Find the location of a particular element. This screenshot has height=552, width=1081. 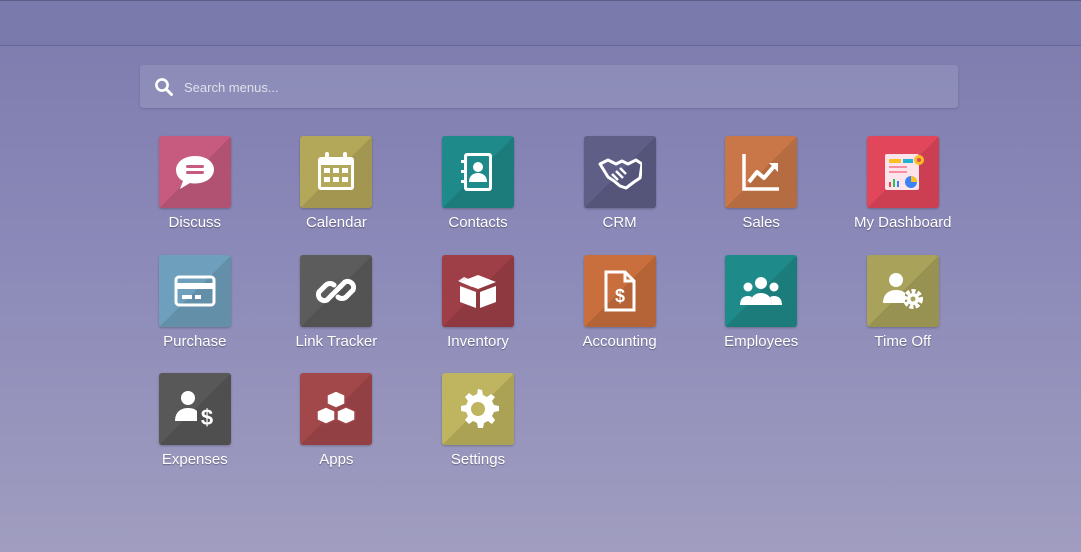

handshake-icon is located at coordinates (620, 174).